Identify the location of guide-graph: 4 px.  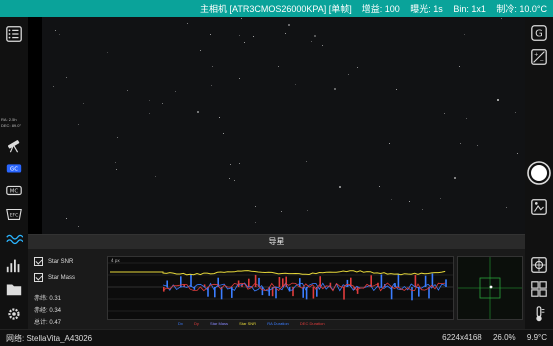
(280, 288).